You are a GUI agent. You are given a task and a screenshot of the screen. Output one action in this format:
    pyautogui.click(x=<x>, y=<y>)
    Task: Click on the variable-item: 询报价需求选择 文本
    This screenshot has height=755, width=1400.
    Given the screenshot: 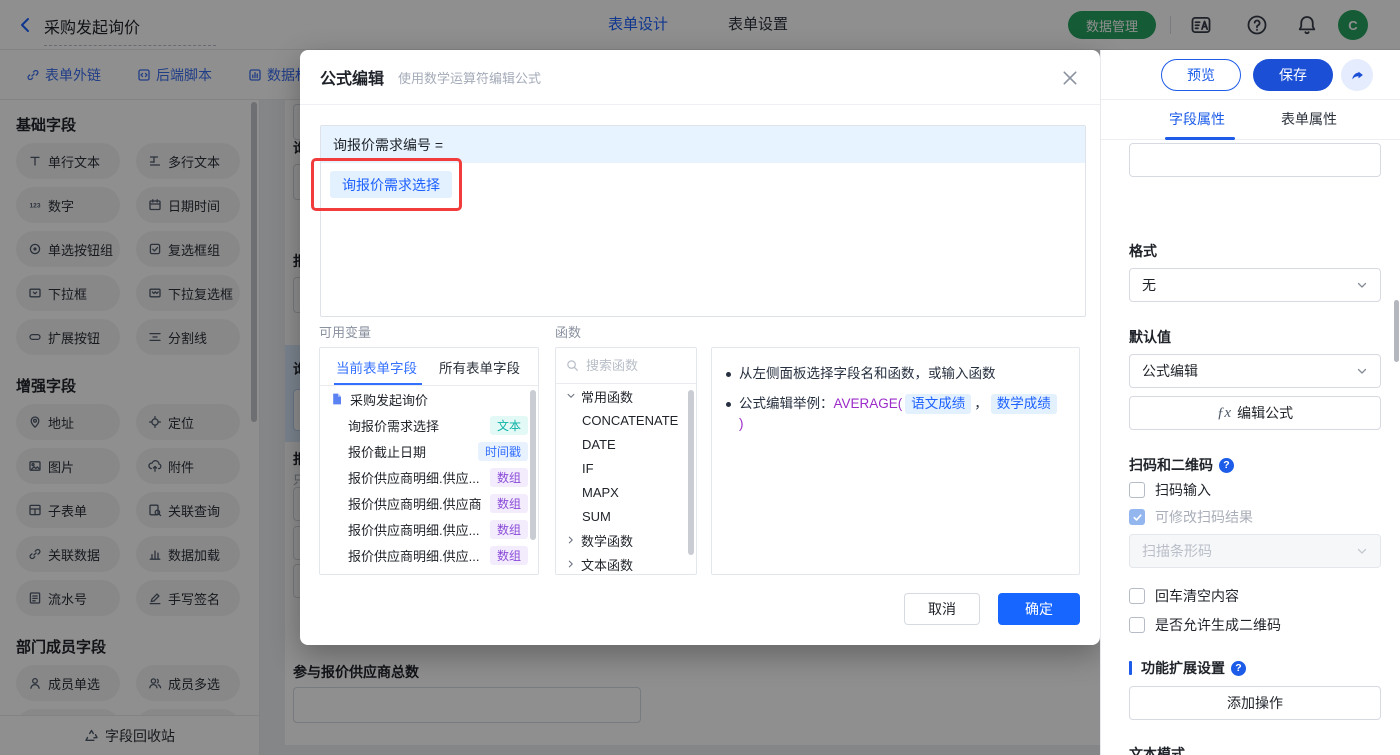 What is the action you would take?
    pyautogui.click(x=429, y=425)
    